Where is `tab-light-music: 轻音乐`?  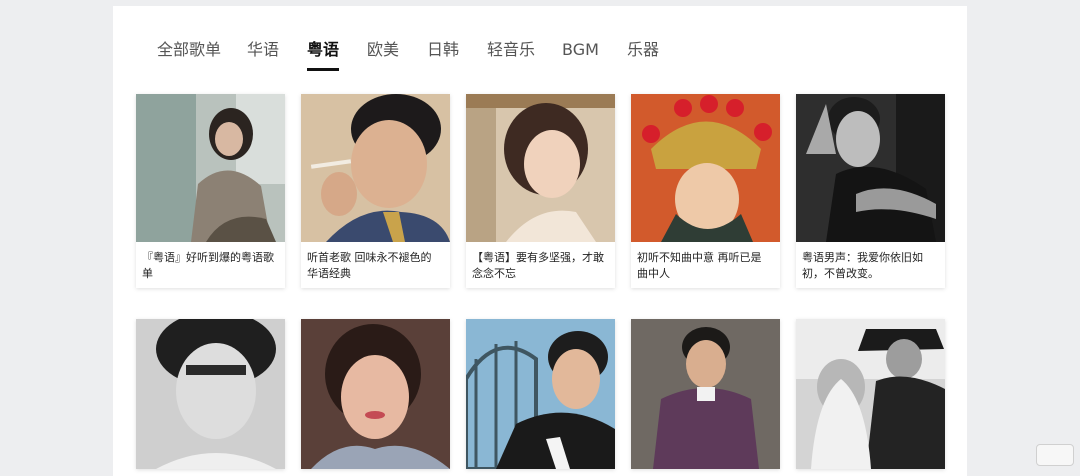
tab-light-music: 轻音乐 is located at coordinates (511, 50).